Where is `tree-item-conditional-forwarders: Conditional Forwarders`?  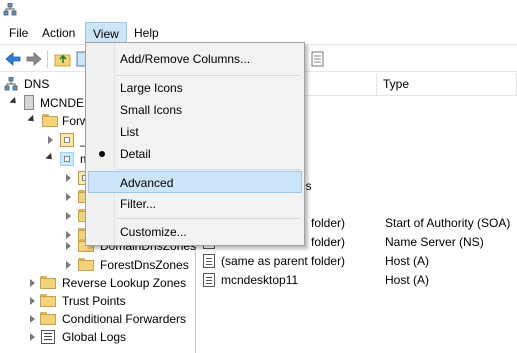 tree-item-conditional-forwarders: Conditional Forwarders is located at coordinates (111, 319).